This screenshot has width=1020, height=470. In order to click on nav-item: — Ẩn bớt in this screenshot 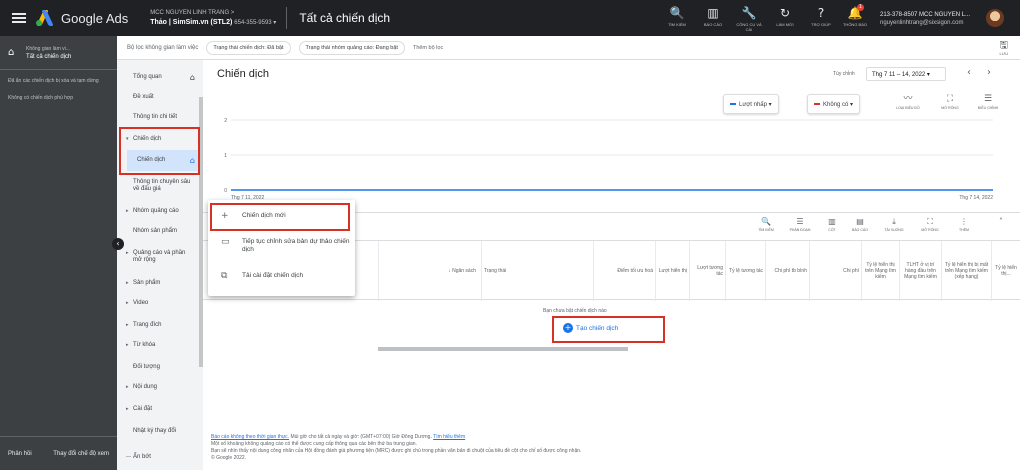, I will do `click(160, 457)`.